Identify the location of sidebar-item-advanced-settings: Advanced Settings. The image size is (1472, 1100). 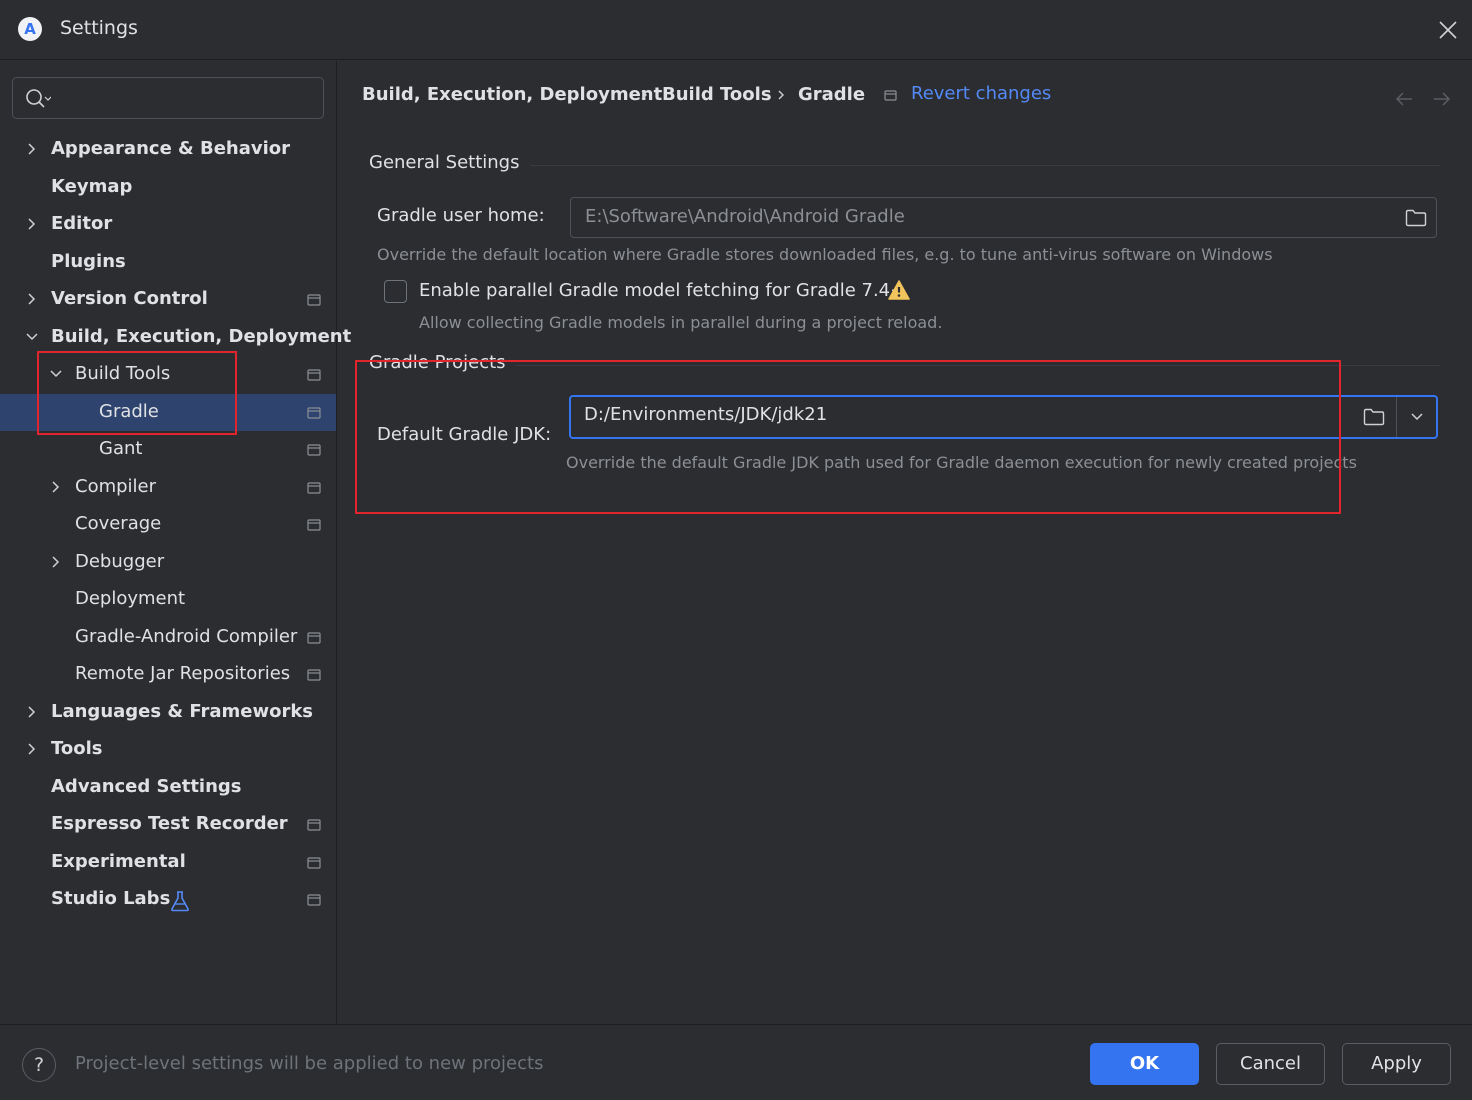
(168, 787).